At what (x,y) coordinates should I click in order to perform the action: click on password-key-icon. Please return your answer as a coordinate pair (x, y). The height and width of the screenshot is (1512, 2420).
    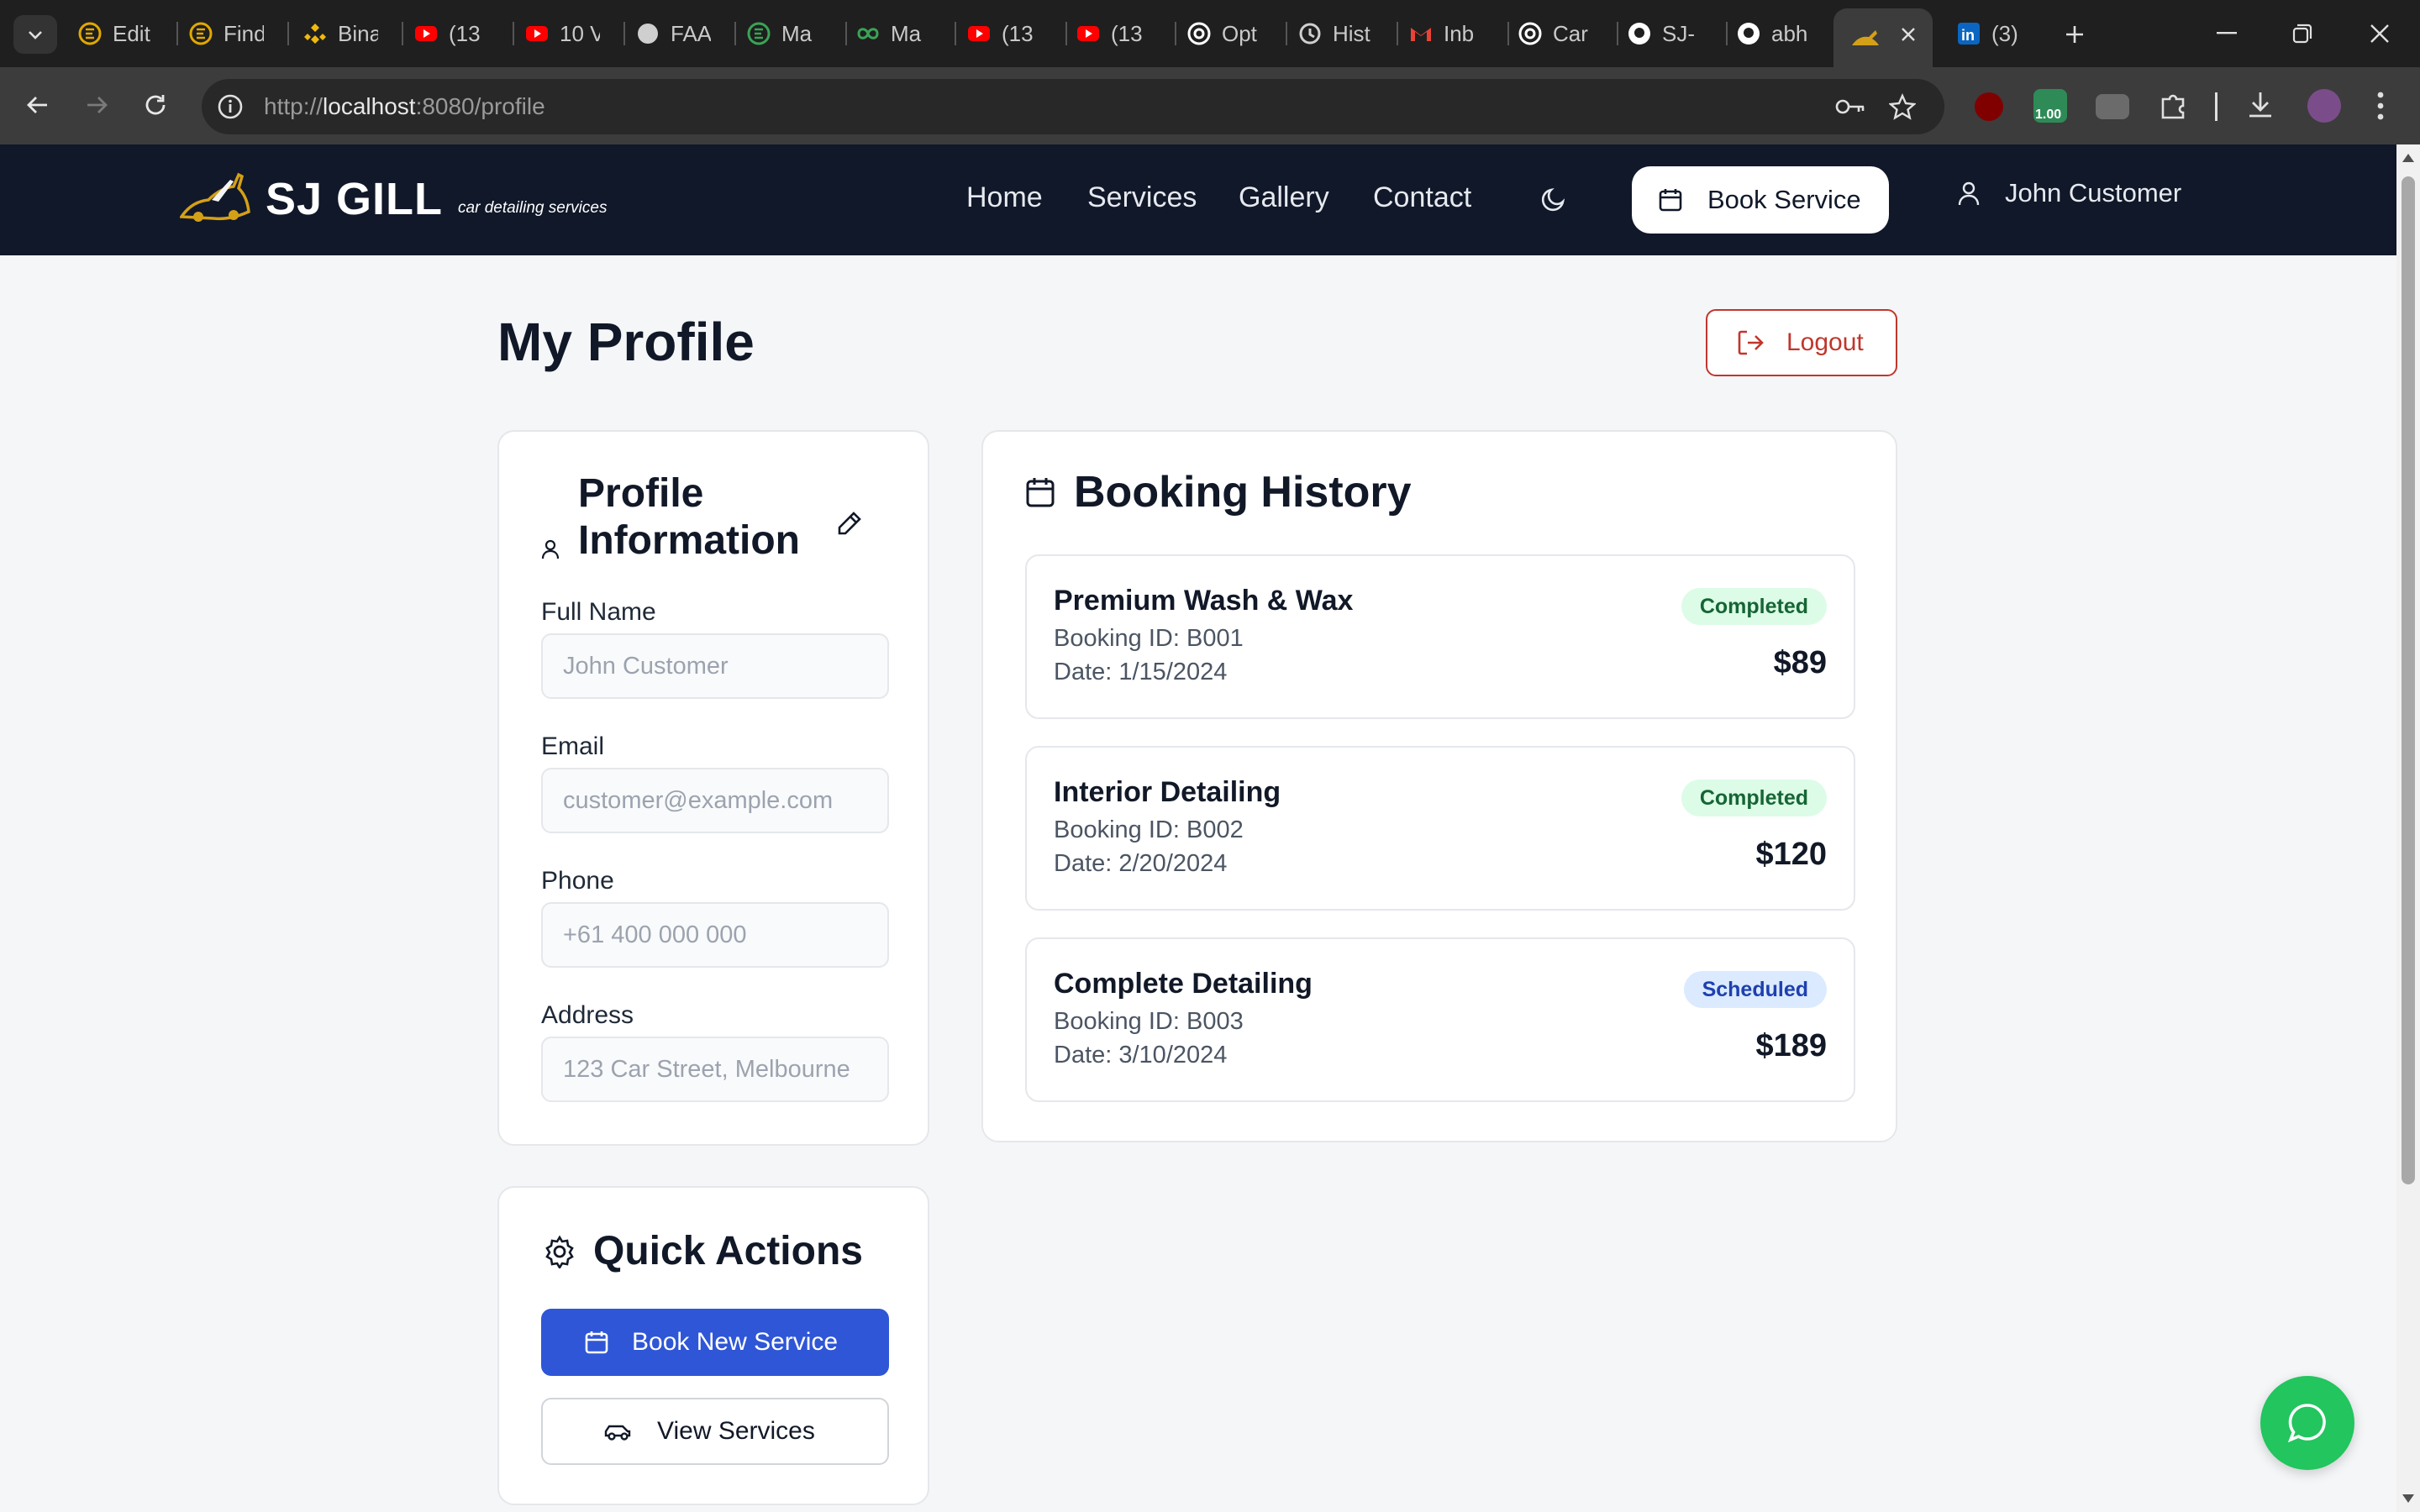
    Looking at the image, I should click on (1850, 106).